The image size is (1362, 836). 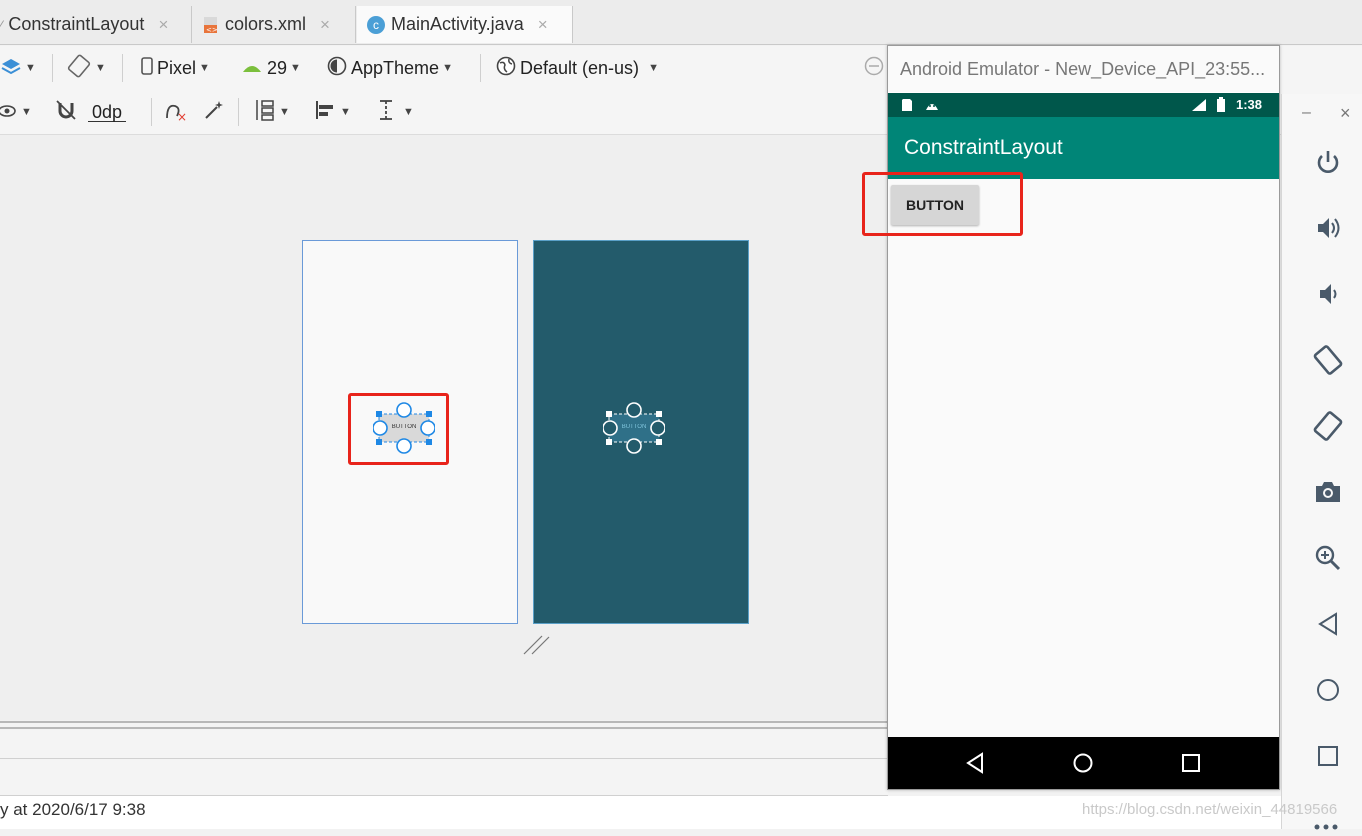 I want to click on battery-icon, so click(x=1221, y=106).